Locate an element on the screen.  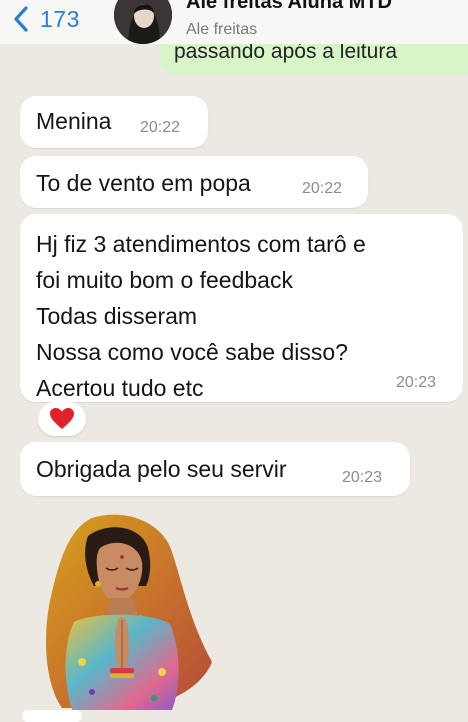
incoming-message-bubble: To de vento em popa 20:22 is located at coordinates (194, 182).